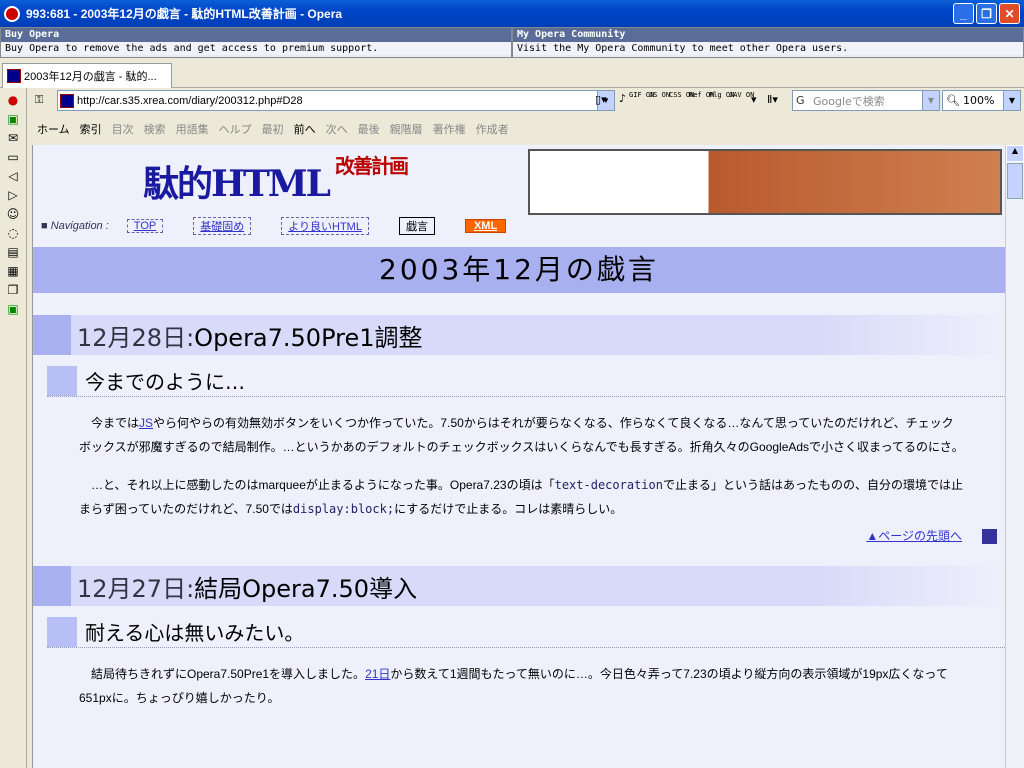 This screenshot has width=1024, height=768. Describe the element at coordinates (192, 129) in the screenshot. I see `nav-glossary: 用語集` at that location.